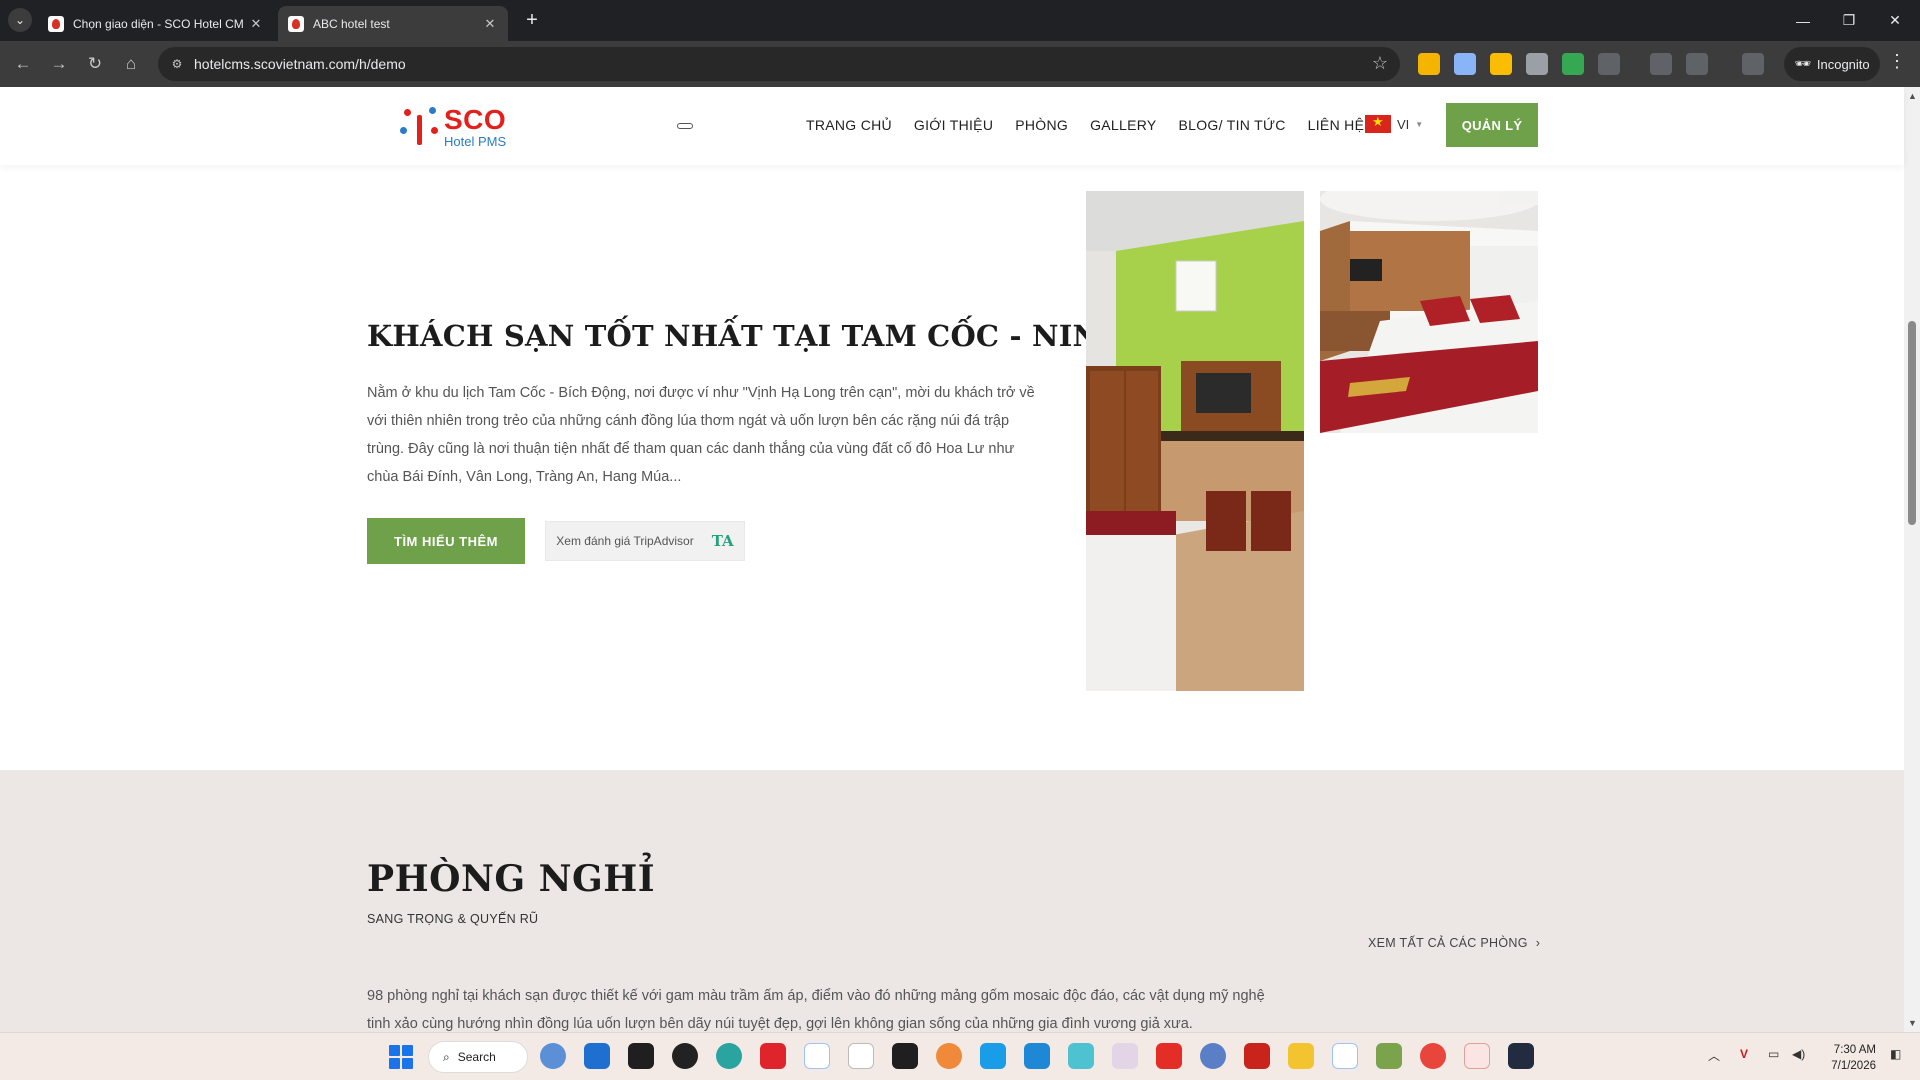  I want to click on new-tab-plus-icon: +, so click(532, 20).